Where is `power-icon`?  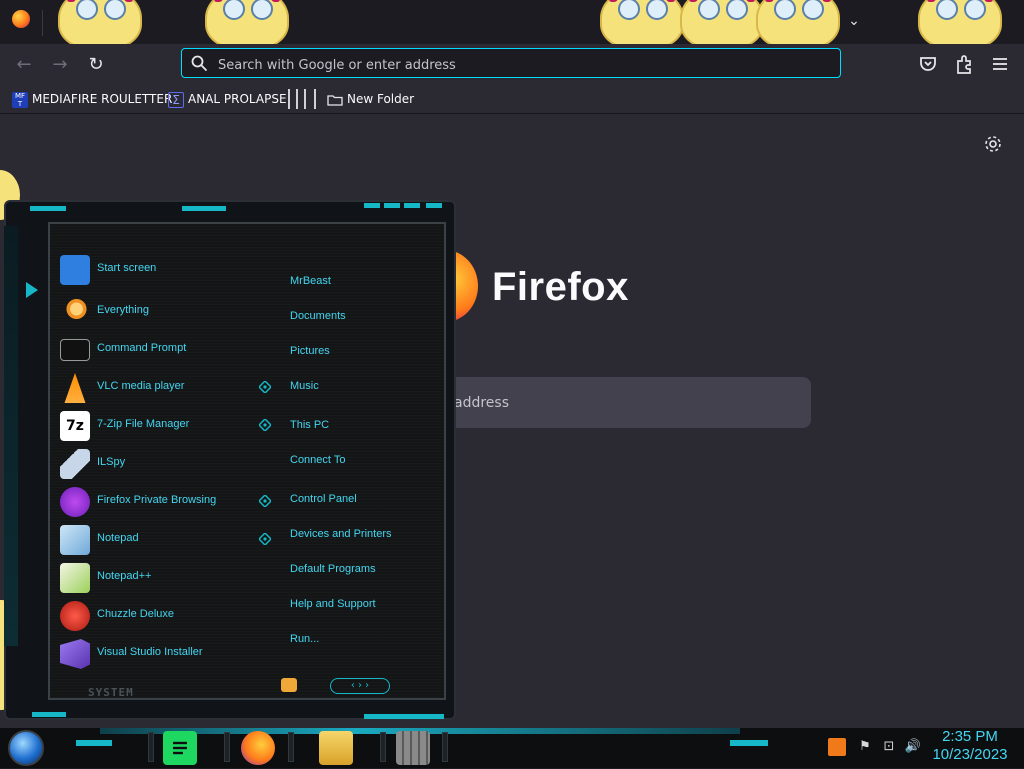
power-icon is located at coordinates (289, 685).